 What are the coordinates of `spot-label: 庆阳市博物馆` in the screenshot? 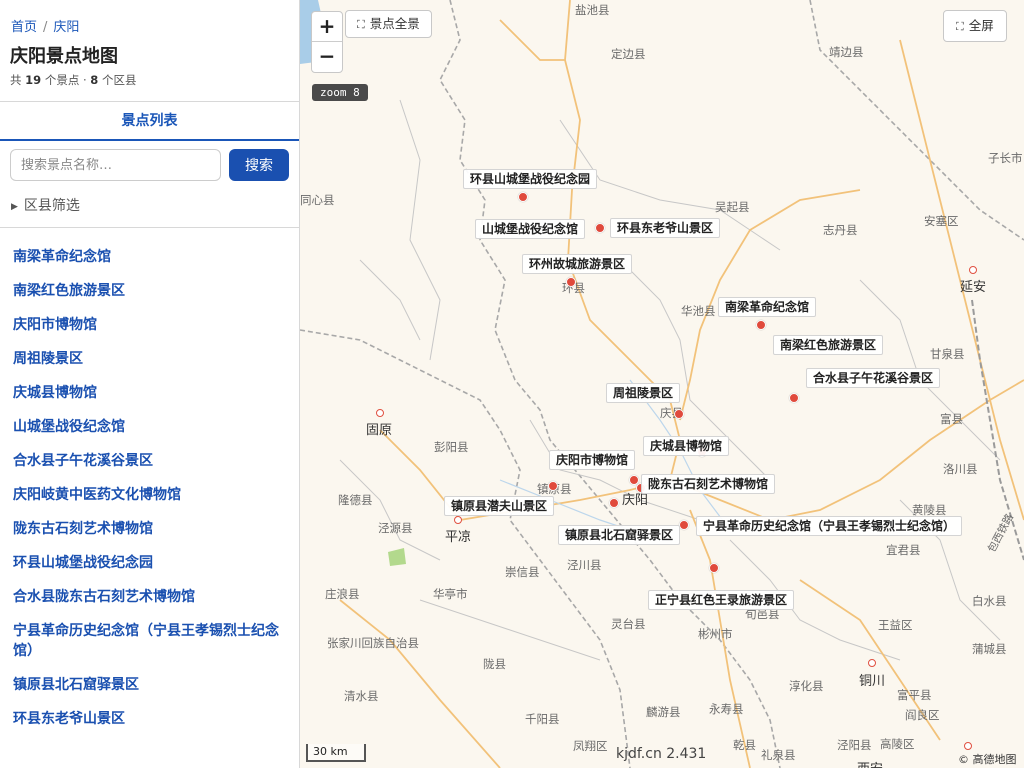 It's located at (592, 460).